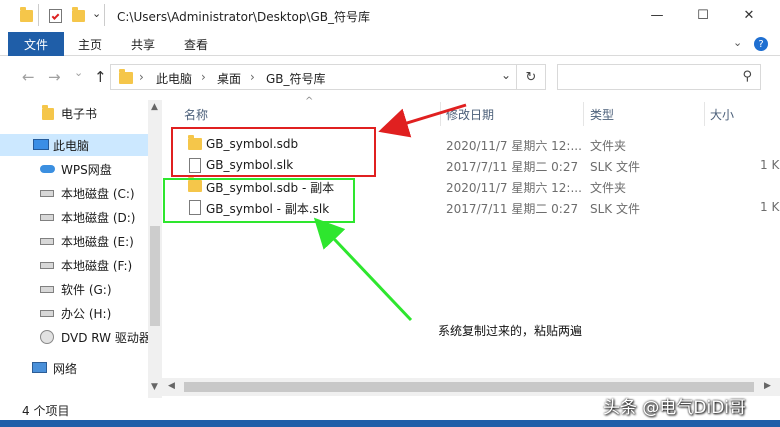 Image resolution: width=780 pixels, height=427 pixels. What do you see at coordinates (510, 331) in the screenshot?
I see `annotation-note: 系统复制过来的，粘贴两遍` at bounding box center [510, 331].